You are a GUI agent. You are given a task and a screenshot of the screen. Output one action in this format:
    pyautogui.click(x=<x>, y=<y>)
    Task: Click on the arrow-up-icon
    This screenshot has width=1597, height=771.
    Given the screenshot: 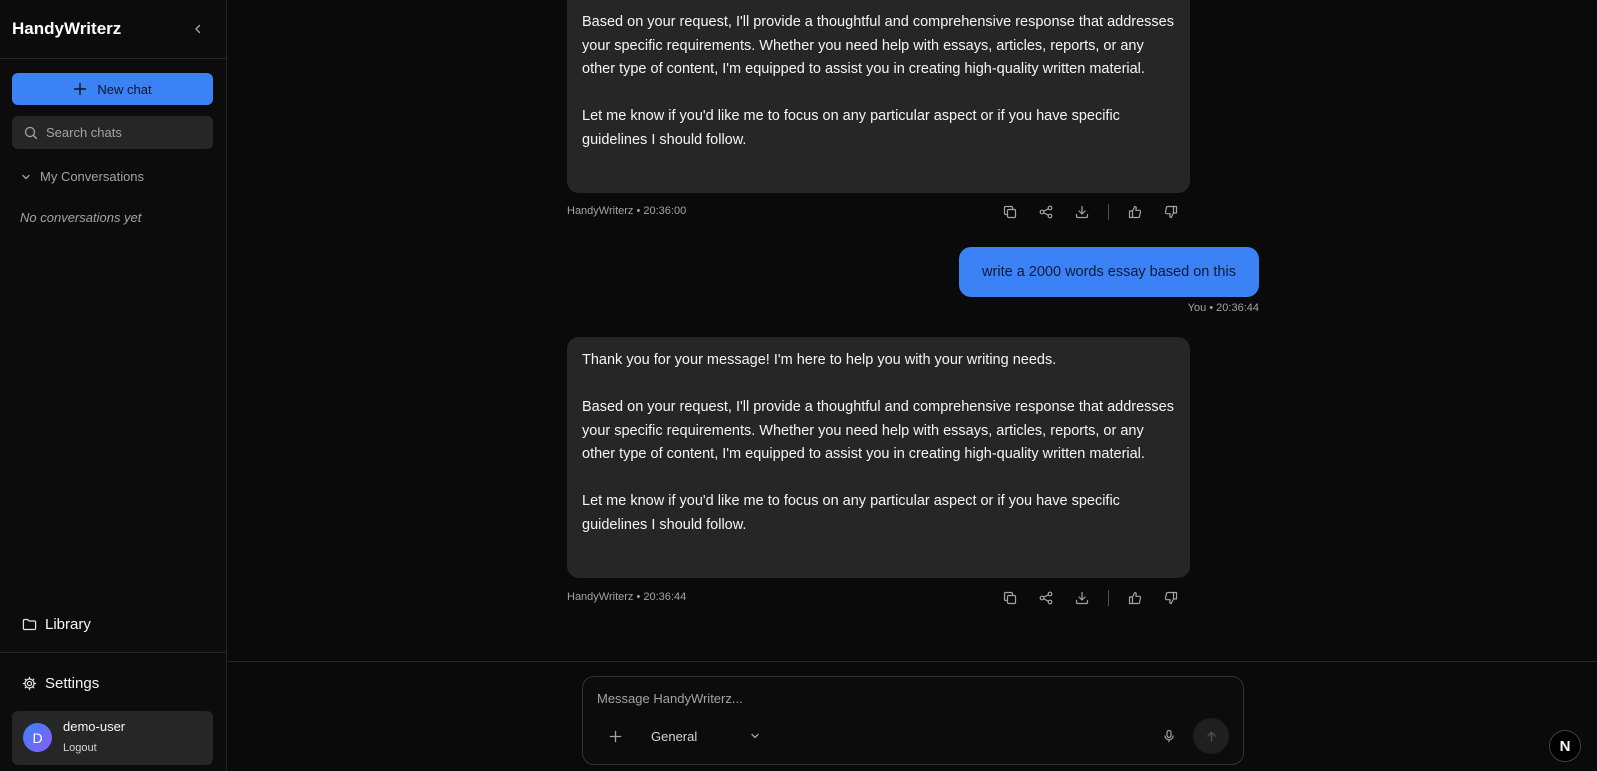 What is the action you would take?
    pyautogui.click(x=1211, y=736)
    